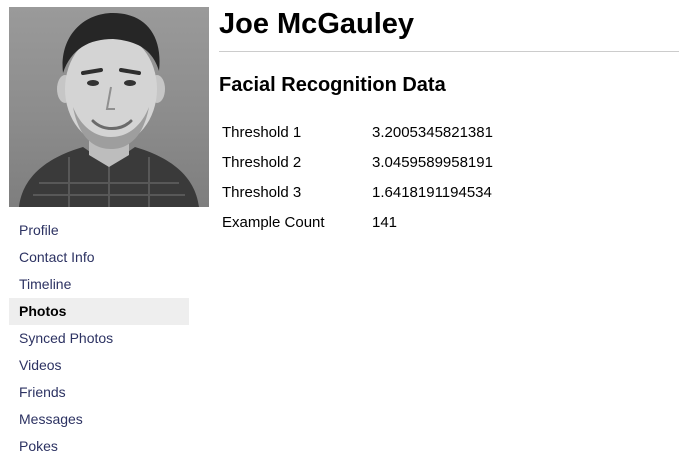  Describe the element at coordinates (356, 162) in the screenshot. I see `table-row: Threshold 2 3.0459589958191` at that location.